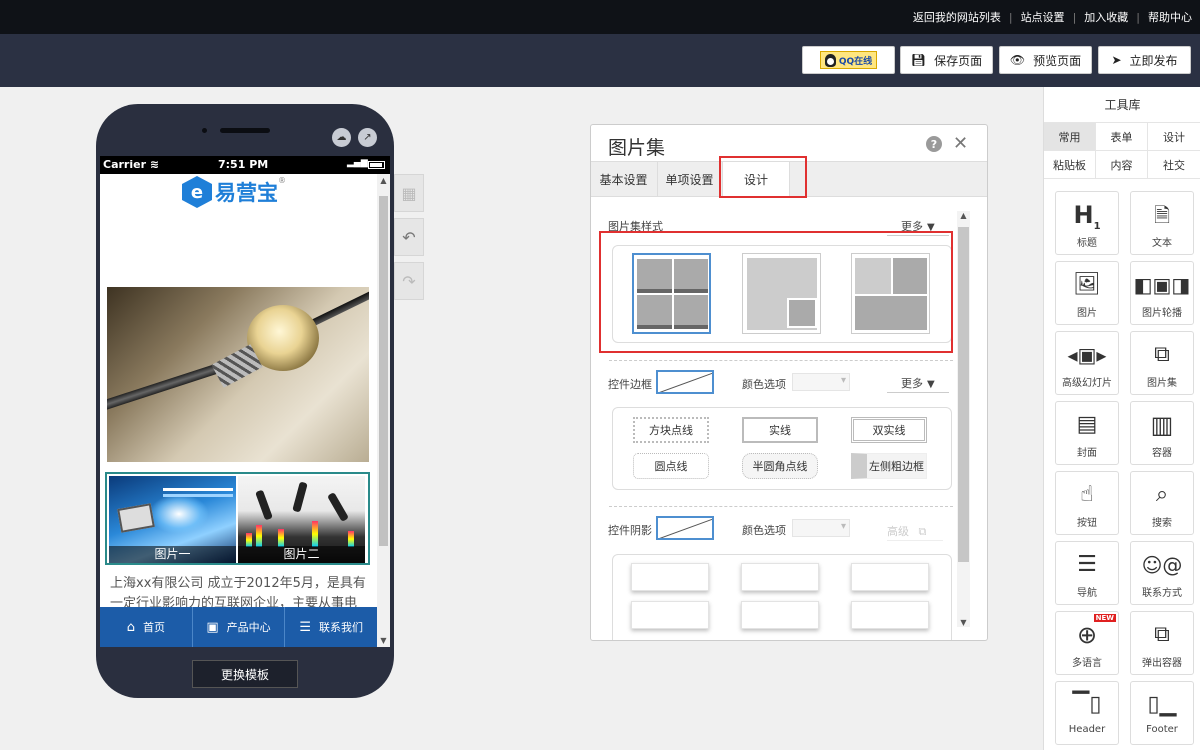  Describe the element at coordinates (830, 60) in the screenshot. I see `qq-penguin-icon` at that location.